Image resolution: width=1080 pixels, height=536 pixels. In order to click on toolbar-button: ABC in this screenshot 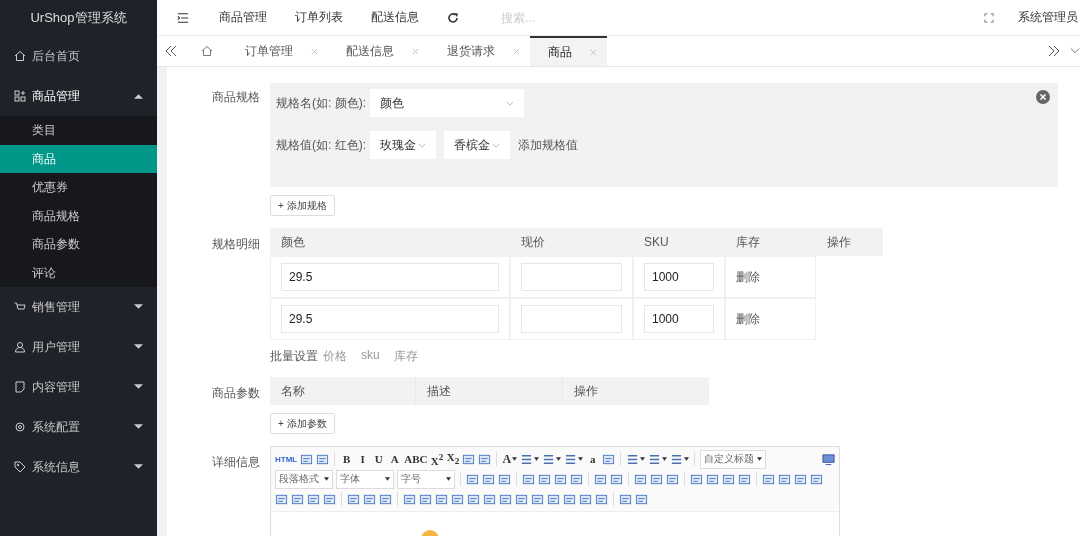, I will do `click(416, 459)`.